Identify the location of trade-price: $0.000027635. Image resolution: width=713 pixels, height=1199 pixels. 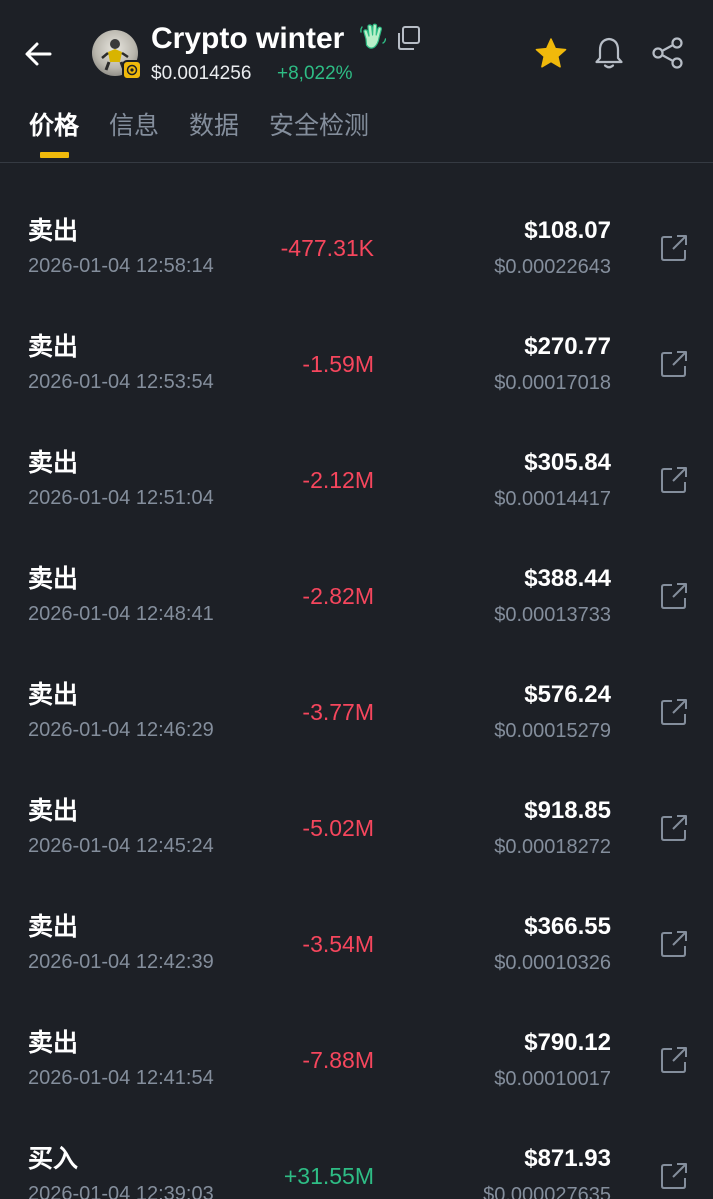
(547, 1191).